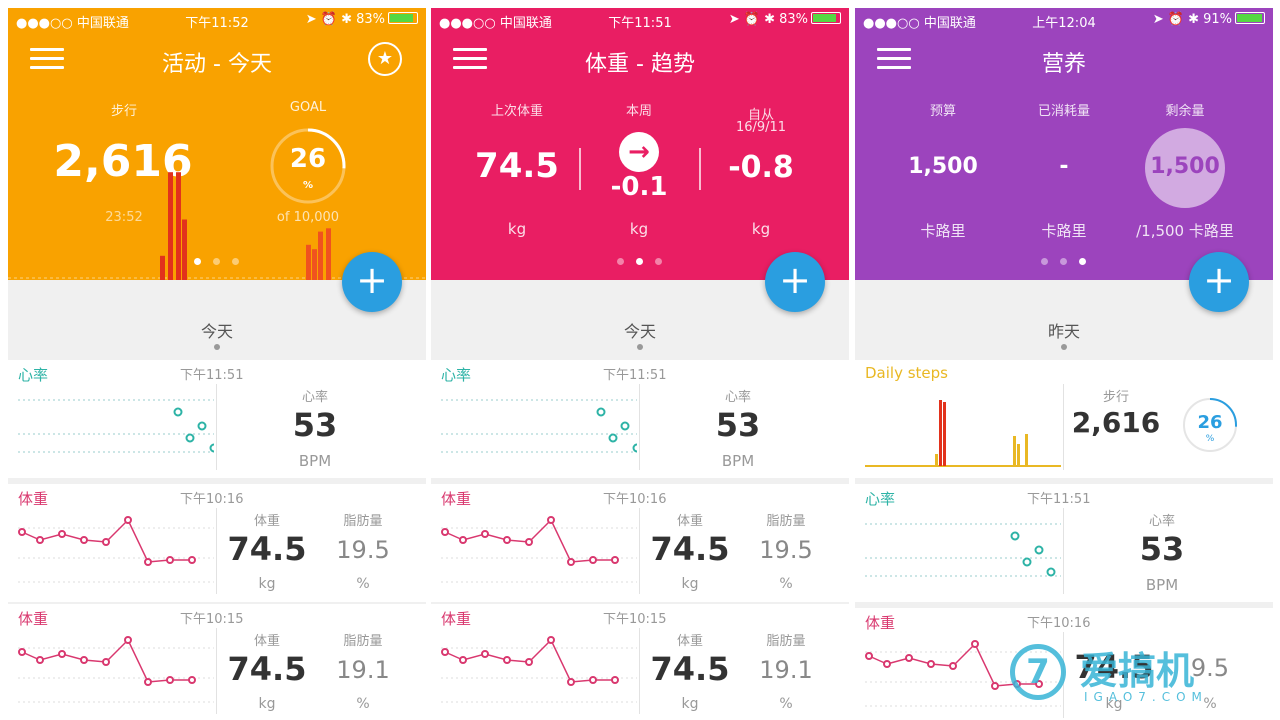 The width and height of the screenshot is (1280, 720). Describe the element at coordinates (738, 461) in the screenshot. I see `heart-rate-unit: BPM` at that location.